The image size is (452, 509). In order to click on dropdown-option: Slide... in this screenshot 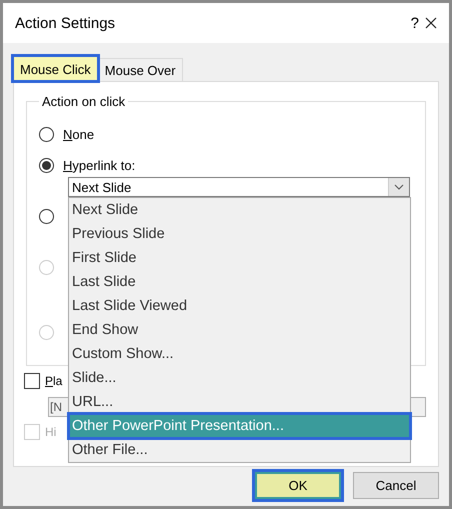, I will do `click(239, 378)`.